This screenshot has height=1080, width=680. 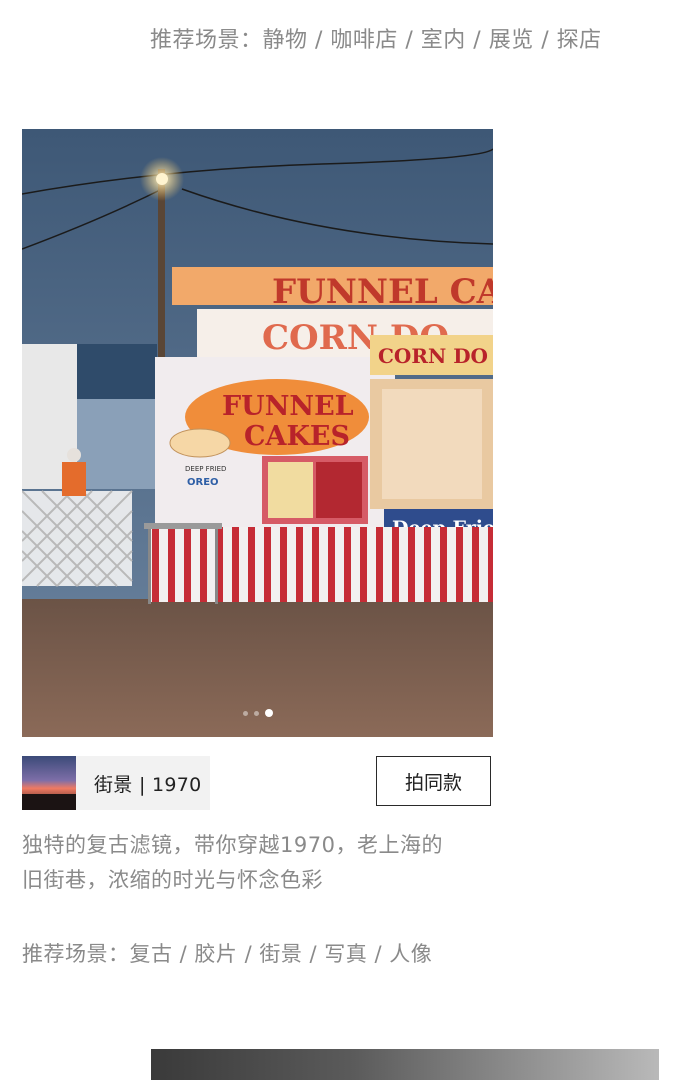 I want to click on sign-deep-fried-small: DEEP FRIED, so click(x=205, y=469).